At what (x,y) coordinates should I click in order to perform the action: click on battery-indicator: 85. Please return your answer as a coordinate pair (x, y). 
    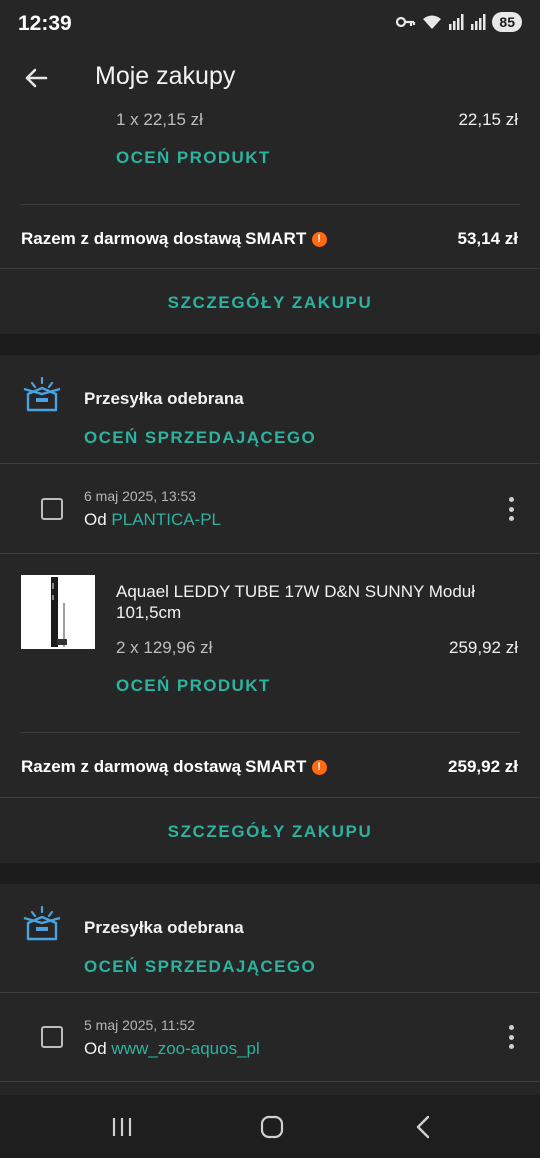
    Looking at the image, I should click on (507, 22).